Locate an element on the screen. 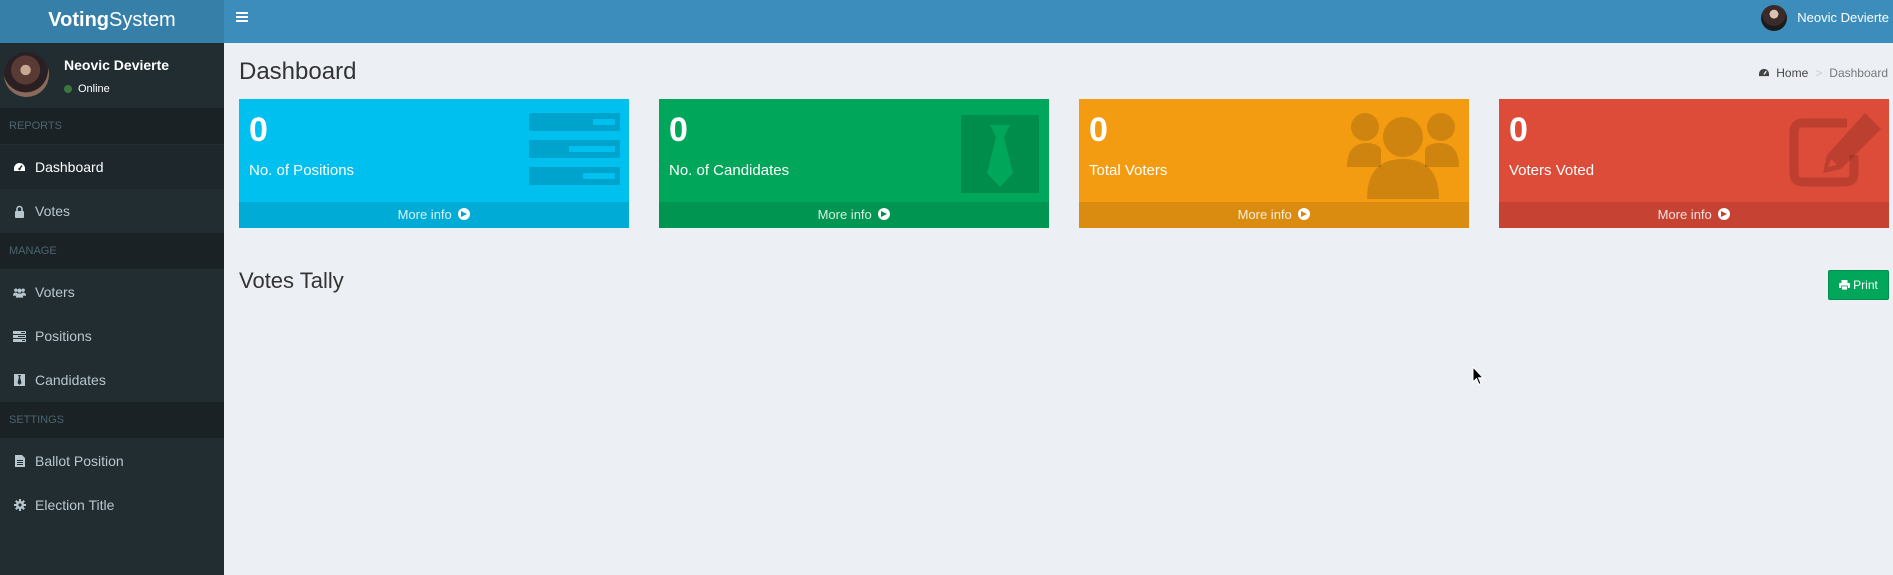 The width and height of the screenshot is (1893, 575). brand-logo: VotingSystem is located at coordinates (112, 21).